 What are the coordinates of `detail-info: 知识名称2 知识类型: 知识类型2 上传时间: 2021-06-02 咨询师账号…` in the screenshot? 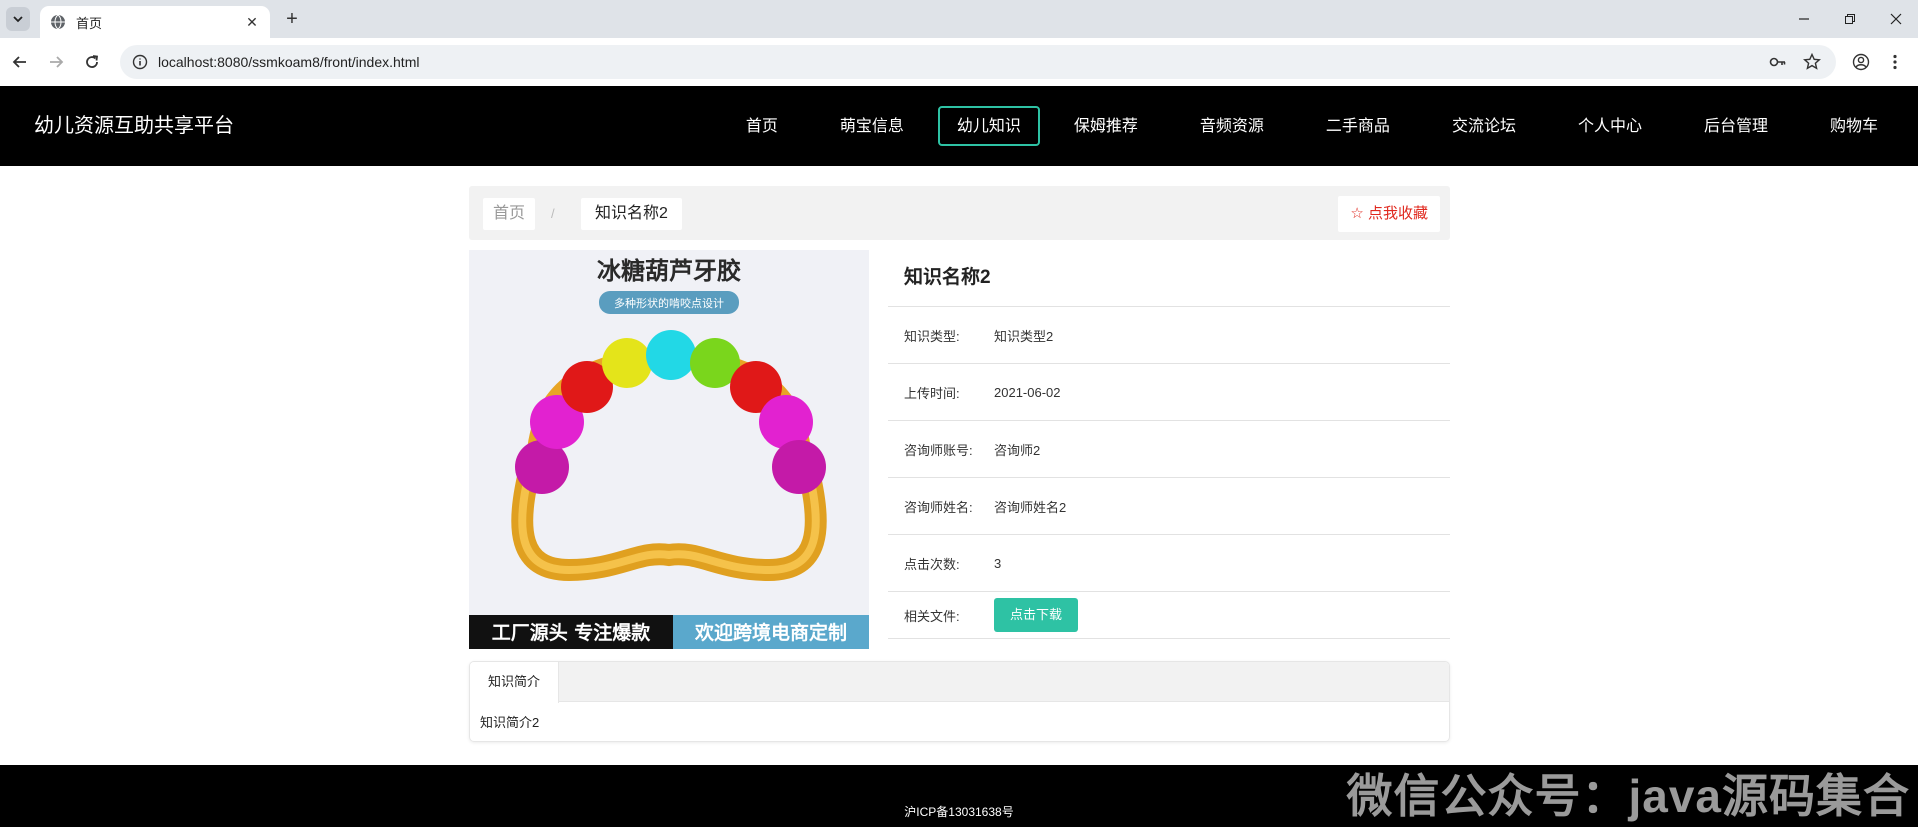 It's located at (1169, 444).